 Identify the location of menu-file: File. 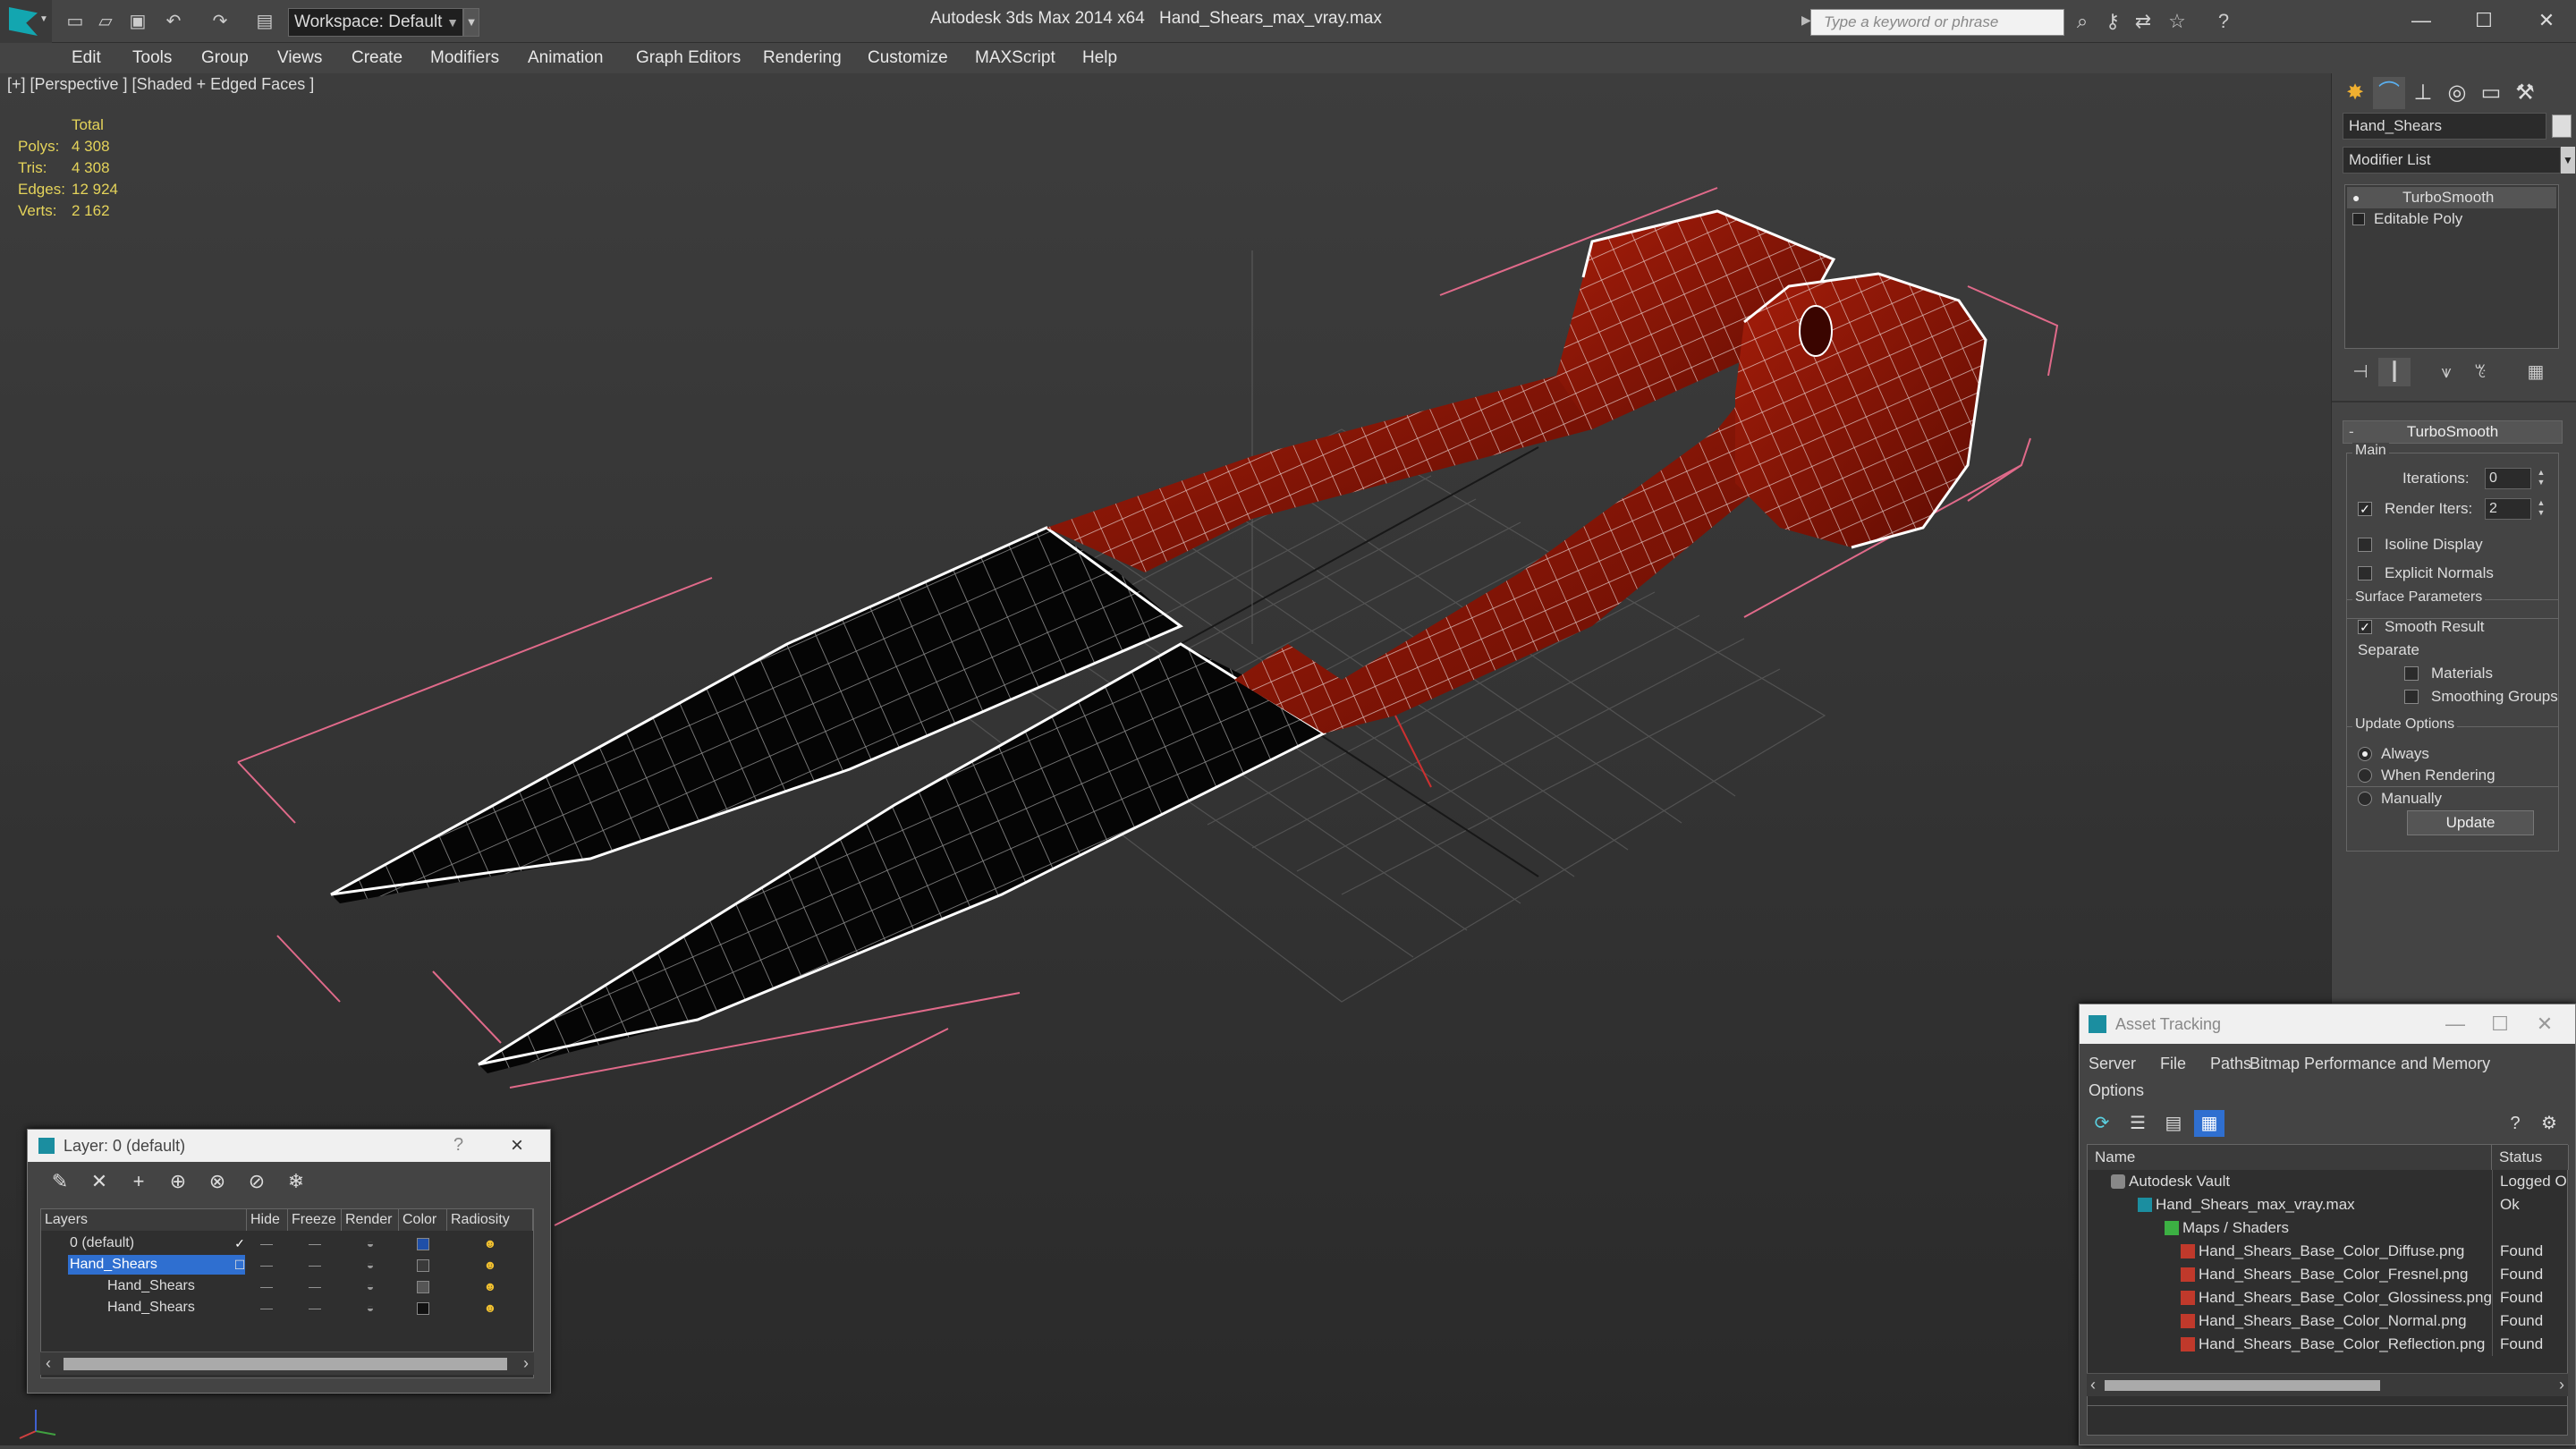
(2173, 1064).